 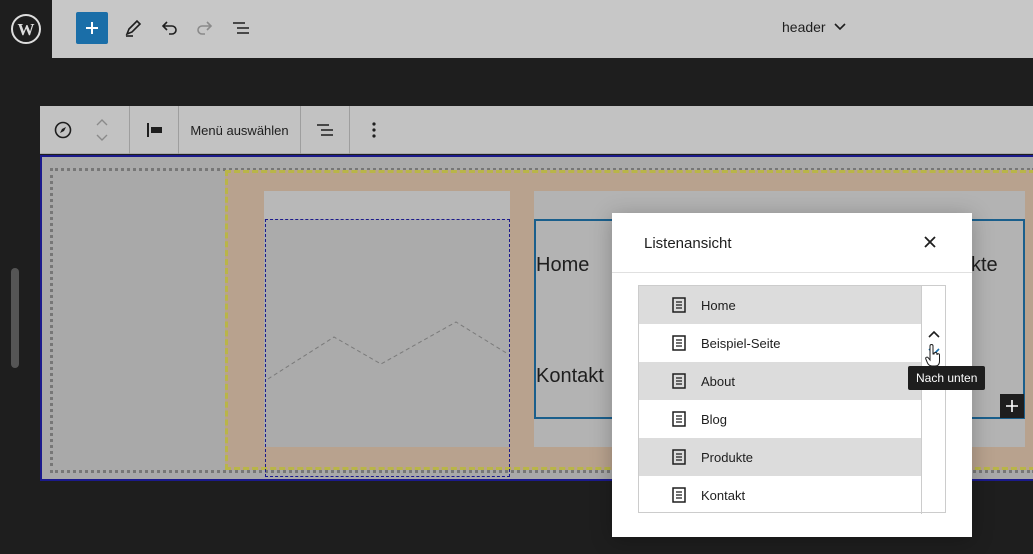 I want to click on list-item: Home, so click(x=792, y=305).